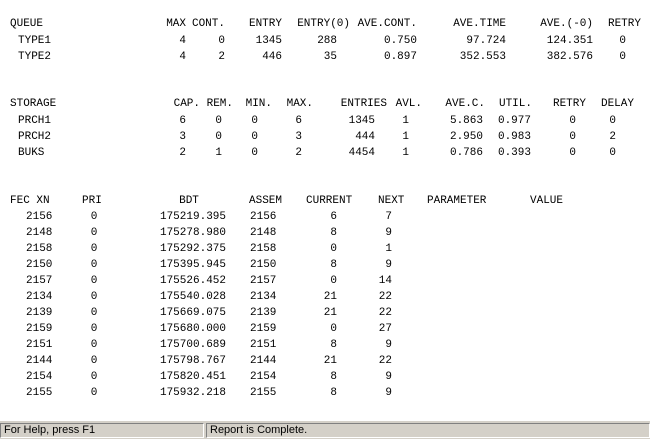 This screenshot has width=650, height=439. Describe the element at coordinates (192, 217) in the screenshot. I see `fec-cell: 175219.395` at that location.